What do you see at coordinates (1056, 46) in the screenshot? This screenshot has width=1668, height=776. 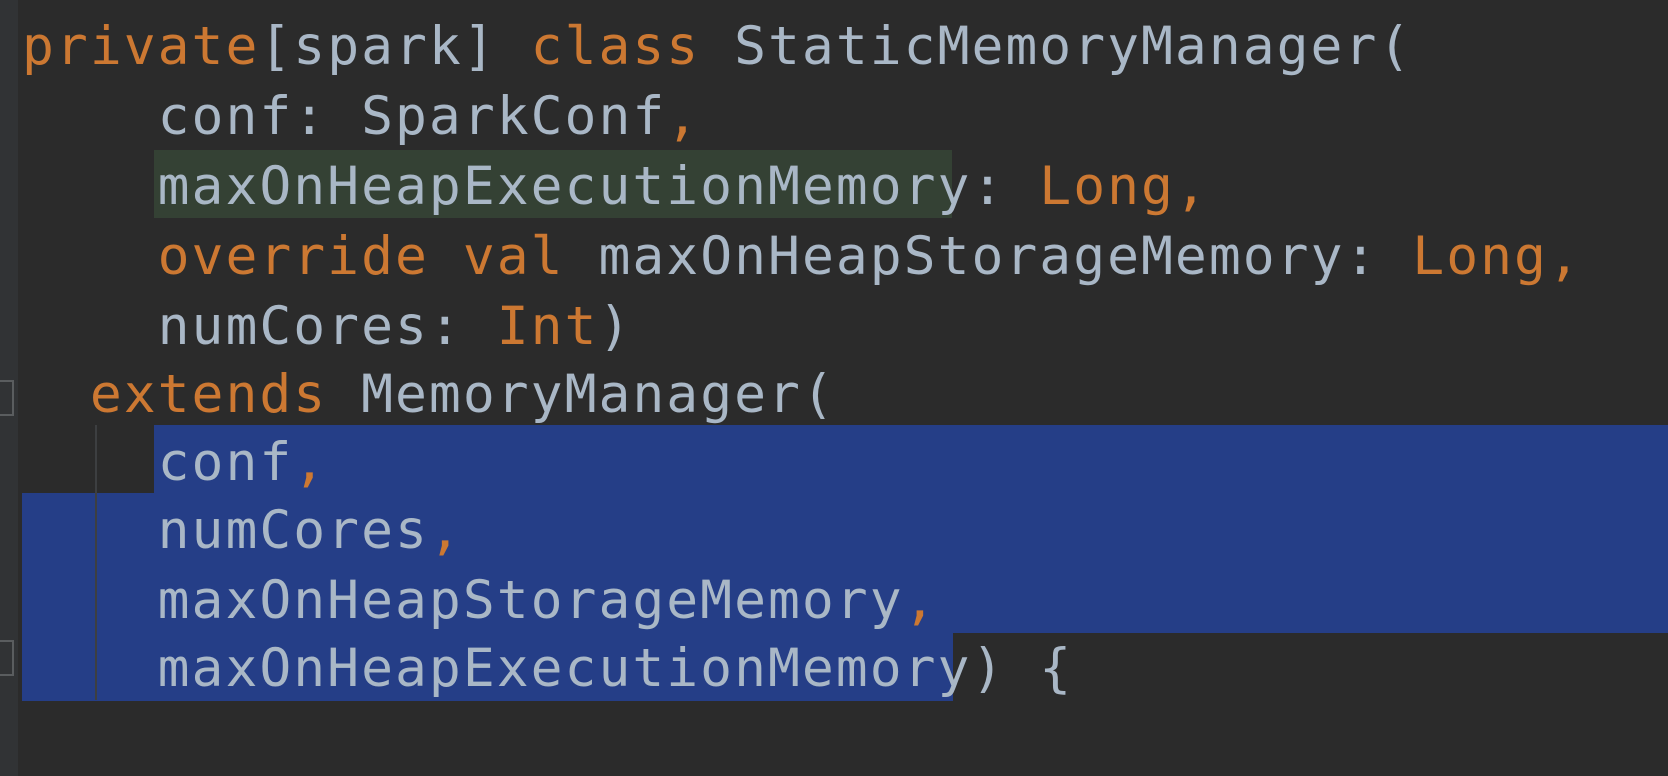 I see `code-token: StaticMemoryManager(` at bounding box center [1056, 46].